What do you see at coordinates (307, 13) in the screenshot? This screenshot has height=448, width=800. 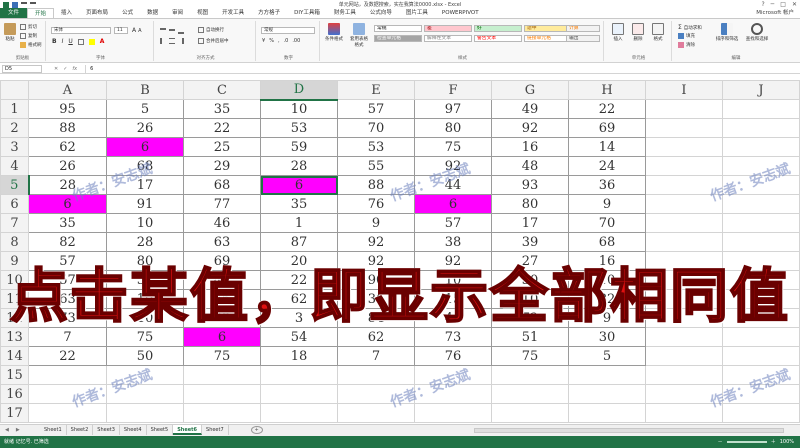 I see `tab-diy-toolbox: DIY工具箱` at bounding box center [307, 13].